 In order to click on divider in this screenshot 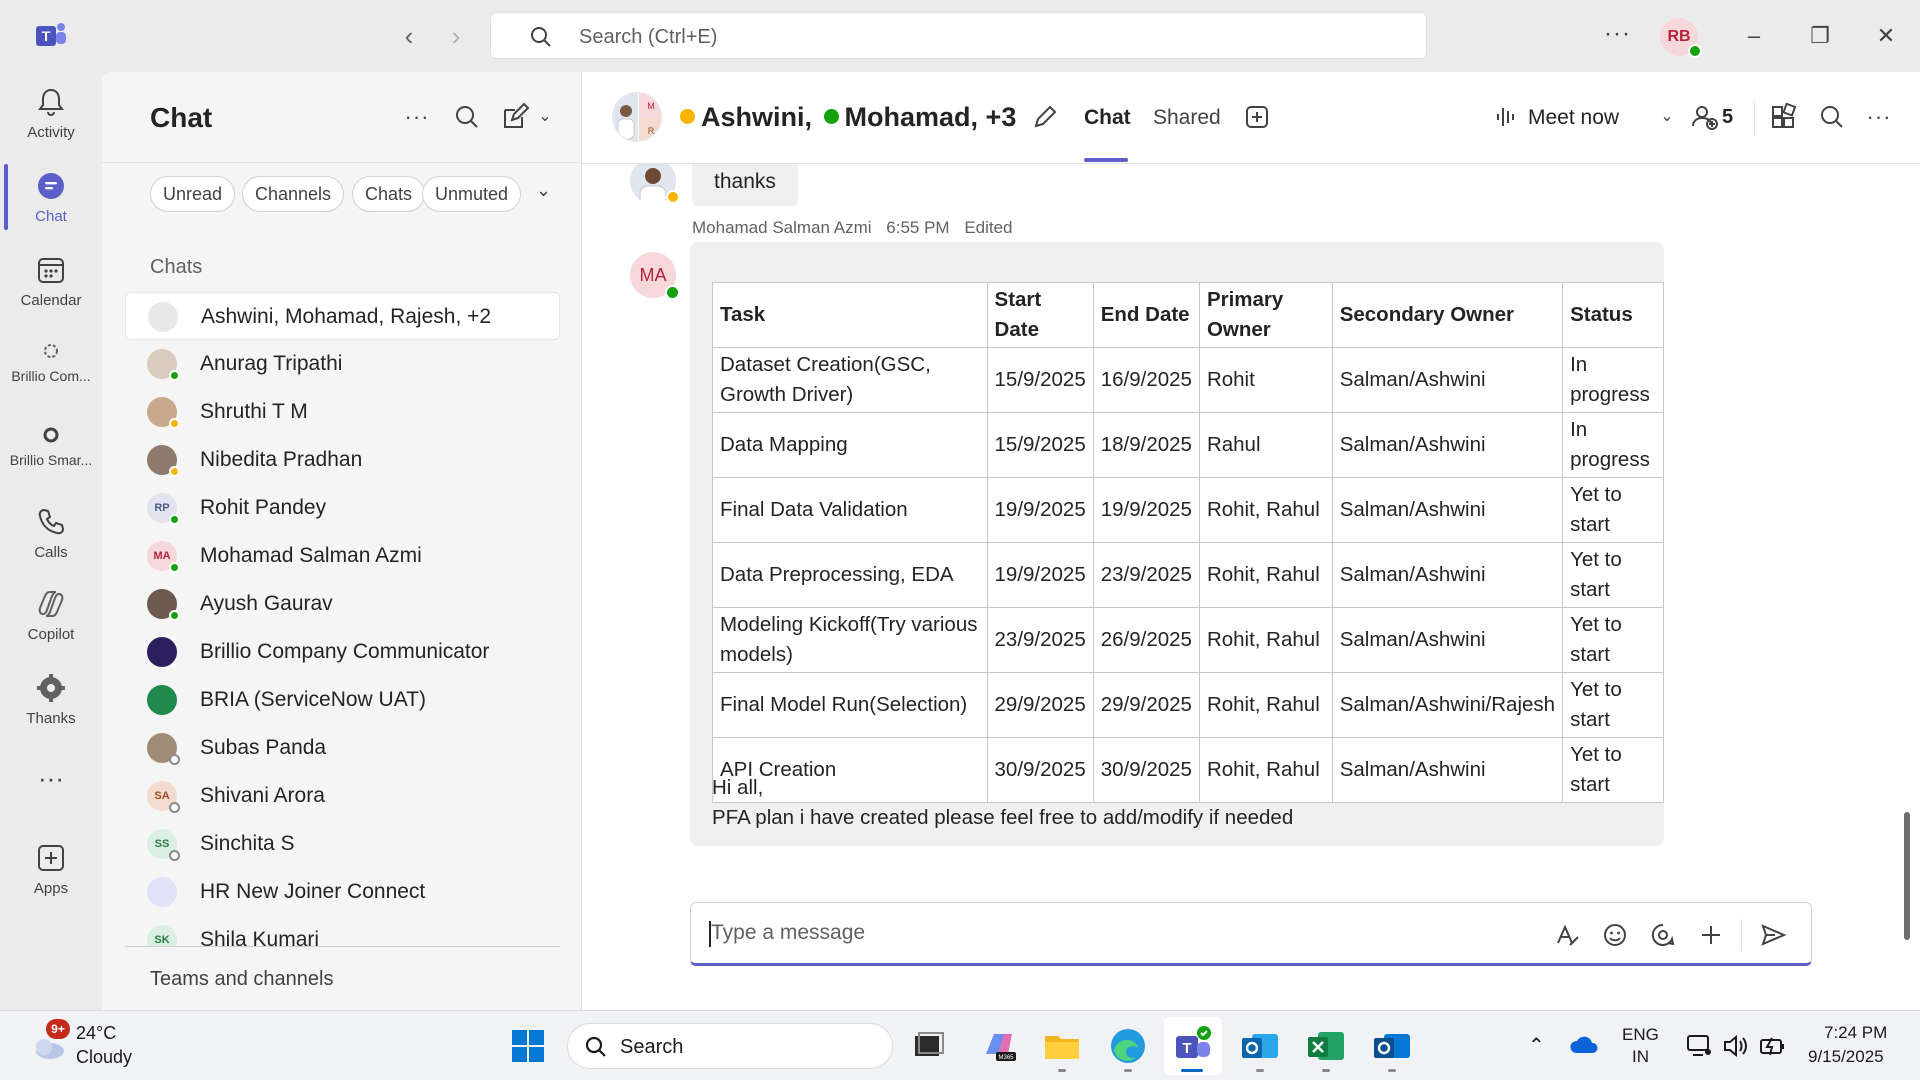, I will do `click(1754, 117)`.